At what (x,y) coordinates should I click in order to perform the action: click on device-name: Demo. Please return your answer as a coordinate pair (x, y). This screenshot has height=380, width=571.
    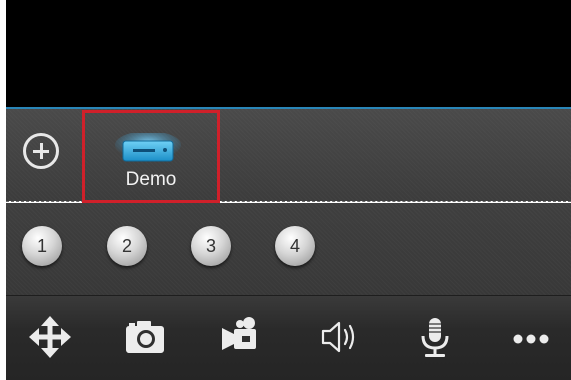
    Looking at the image, I should click on (151, 179).